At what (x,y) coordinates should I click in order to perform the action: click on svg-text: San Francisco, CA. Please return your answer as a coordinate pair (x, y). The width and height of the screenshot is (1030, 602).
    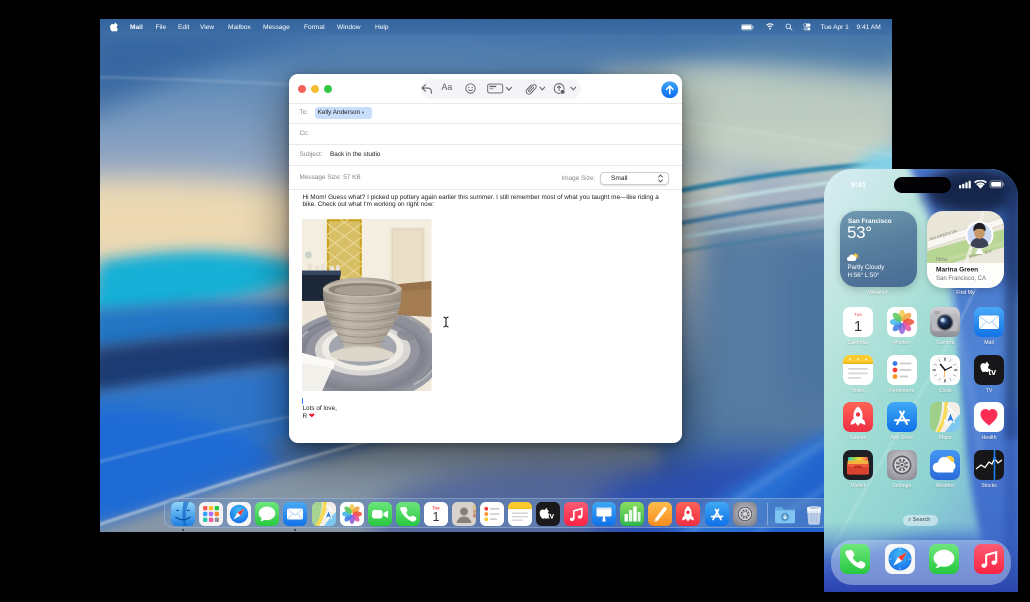
    Looking at the image, I should click on (961, 279).